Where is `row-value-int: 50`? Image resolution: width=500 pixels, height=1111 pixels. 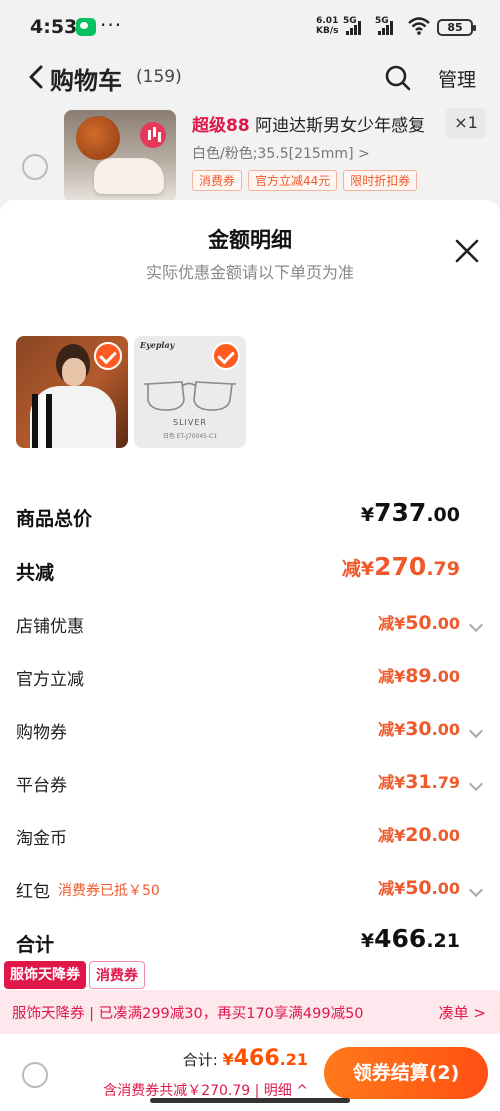
row-value-int: 50 is located at coordinates (418, 623).